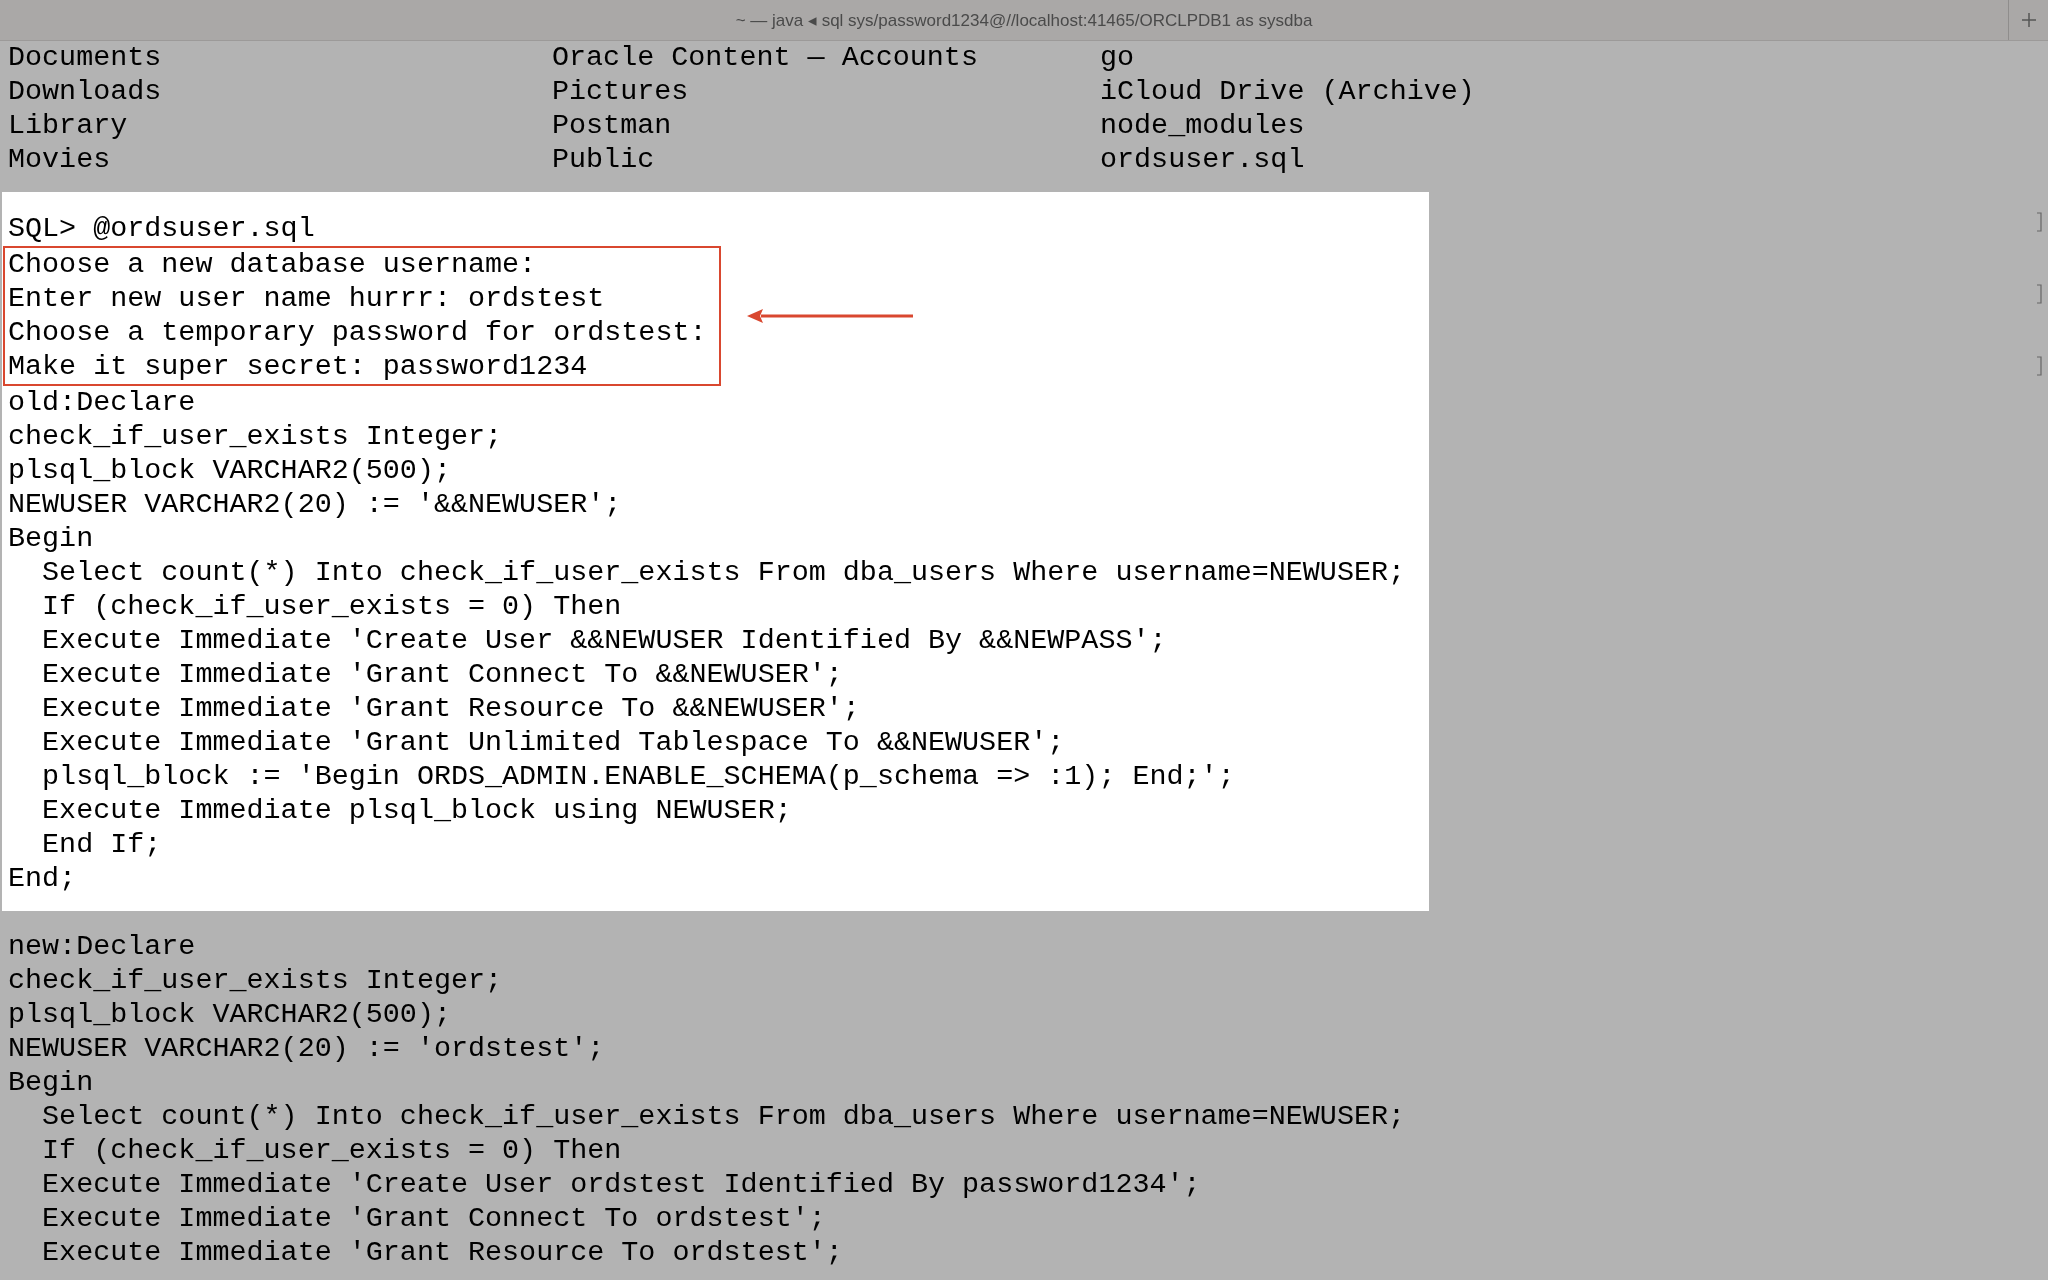 This screenshot has height=1280, width=2048. I want to click on terminal-line: Execute Immediate 'Grant Unlimited Tablespace To &&NEWUSER';, so click(553, 743).